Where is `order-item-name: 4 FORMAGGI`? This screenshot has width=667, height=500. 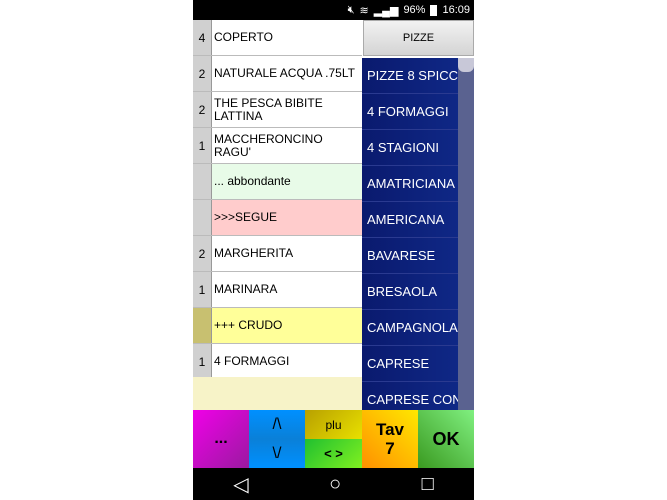
order-item-name: 4 FORMAGGI is located at coordinates (252, 361).